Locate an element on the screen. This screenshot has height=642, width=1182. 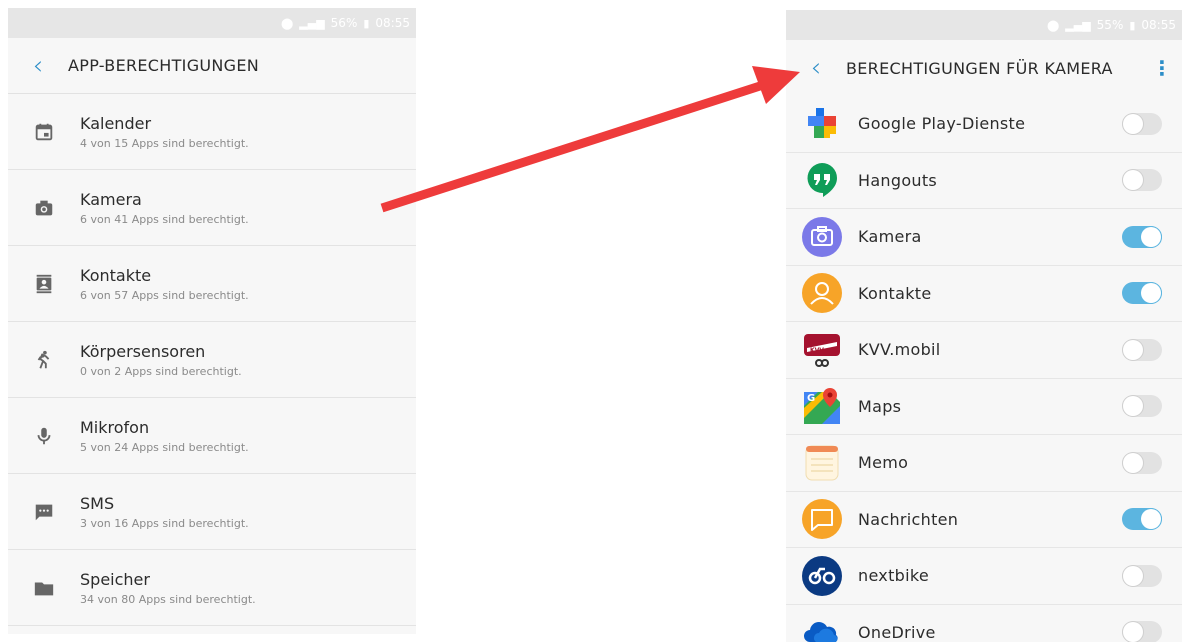
status-bar: ⬤ ▂▄▆ 55% ▮ 08:55 is located at coordinates (984, 25).